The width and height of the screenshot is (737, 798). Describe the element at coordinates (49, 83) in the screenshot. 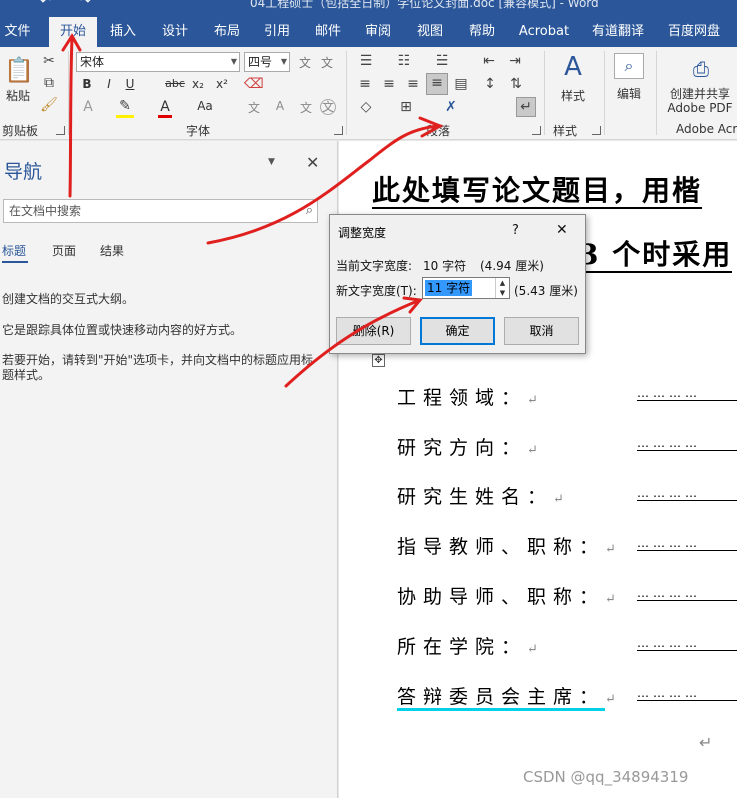

I see `copy-icon: ⧉` at that location.